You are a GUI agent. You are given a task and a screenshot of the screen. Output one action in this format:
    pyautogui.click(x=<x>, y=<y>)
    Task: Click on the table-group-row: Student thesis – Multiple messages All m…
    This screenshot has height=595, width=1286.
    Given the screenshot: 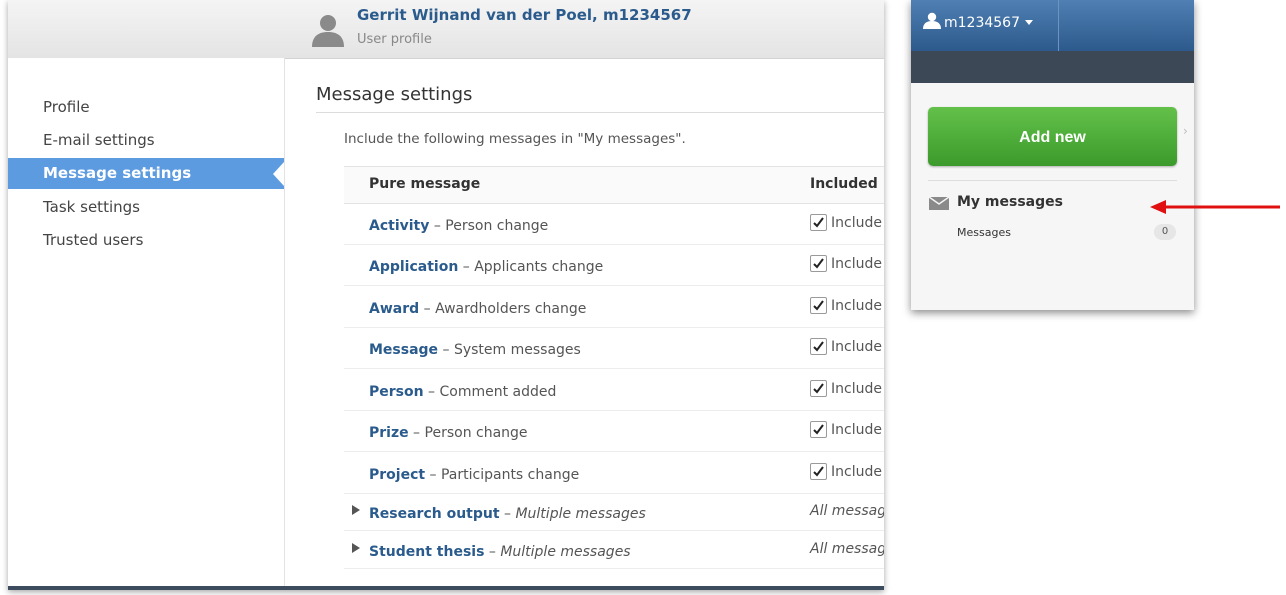 What is the action you would take?
    pyautogui.click(x=614, y=550)
    